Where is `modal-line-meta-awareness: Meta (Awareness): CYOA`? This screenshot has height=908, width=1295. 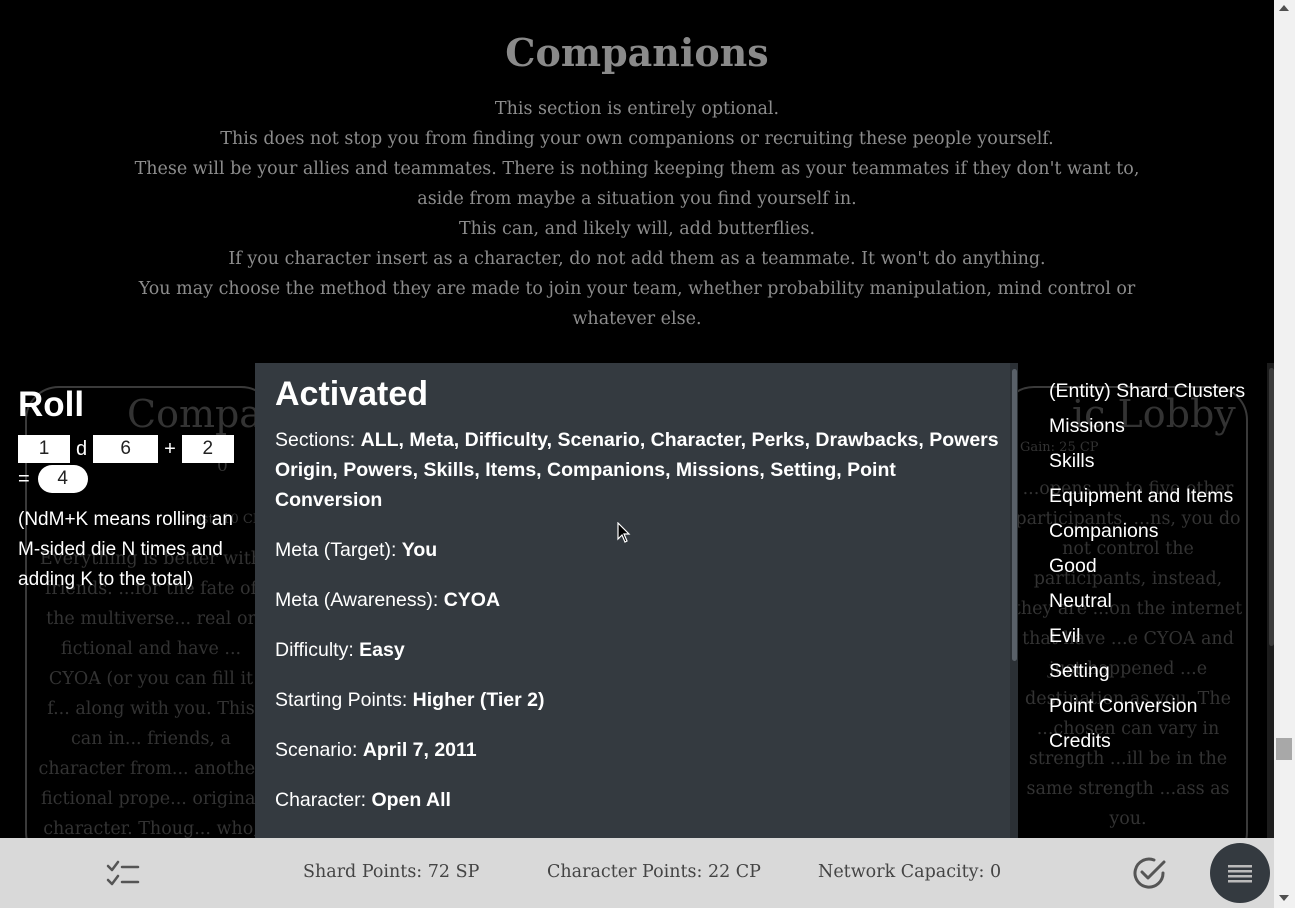
modal-line-meta-awareness: Meta (Awareness): CYOA is located at coordinates (637, 600).